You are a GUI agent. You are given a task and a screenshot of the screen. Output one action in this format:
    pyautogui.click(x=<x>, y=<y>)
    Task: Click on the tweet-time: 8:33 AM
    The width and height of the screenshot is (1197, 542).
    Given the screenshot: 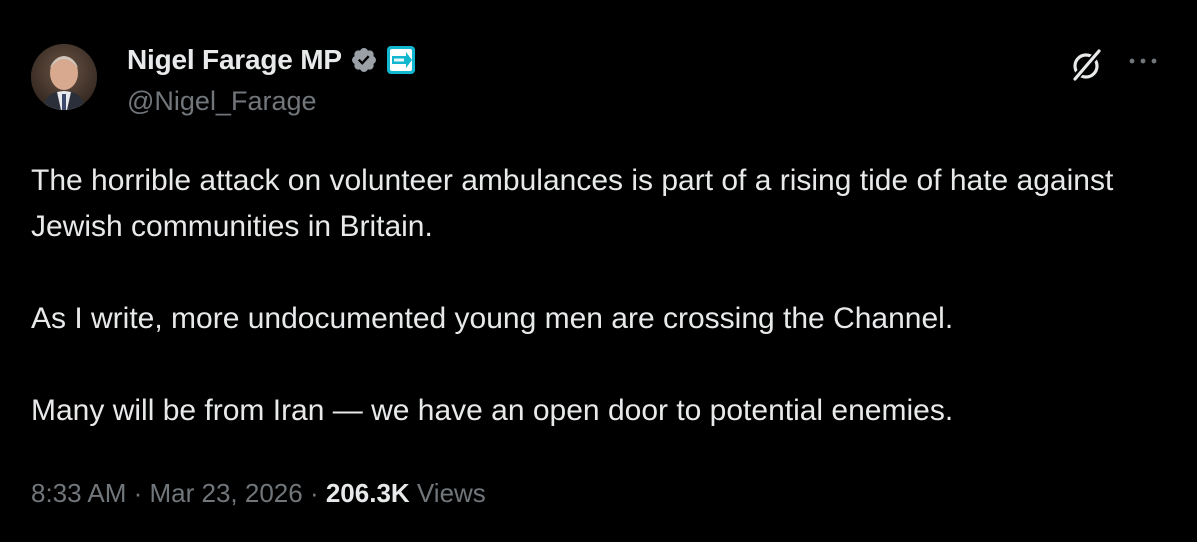 What is the action you would take?
    pyautogui.click(x=78, y=493)
    